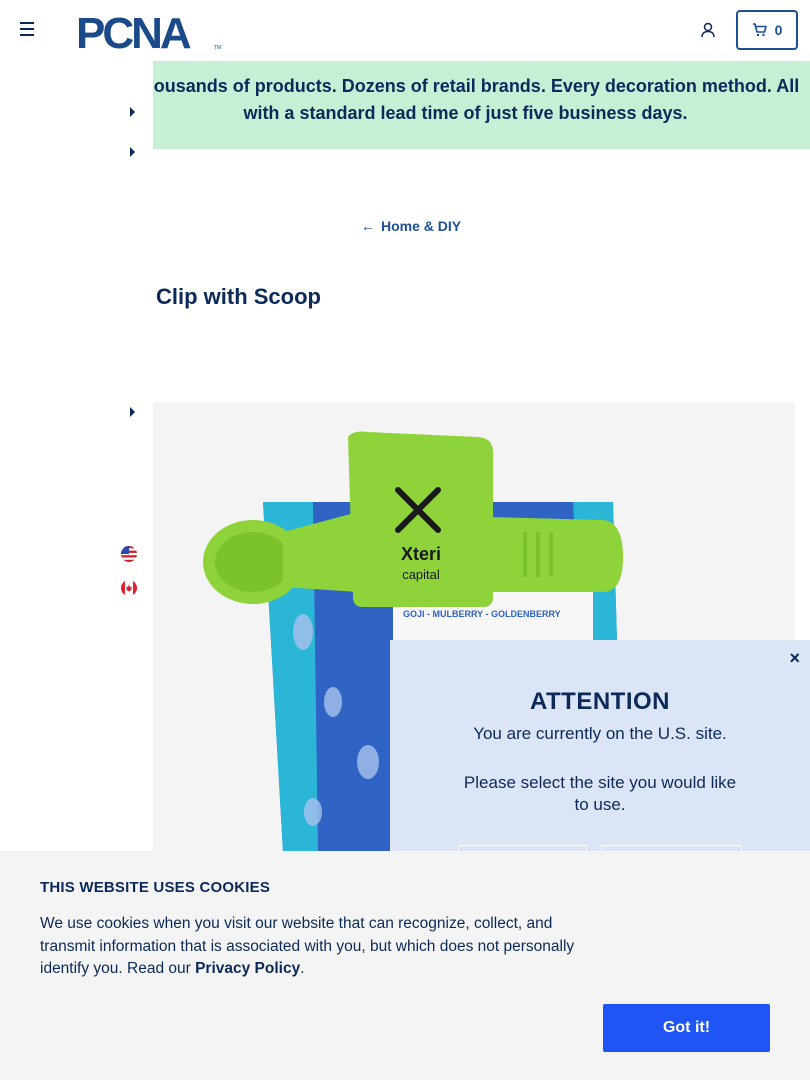 The image size is (810, 1080). Describe the element at coordinates (794, 658) in the screenshot. I see `close-icon: ×` at that location.